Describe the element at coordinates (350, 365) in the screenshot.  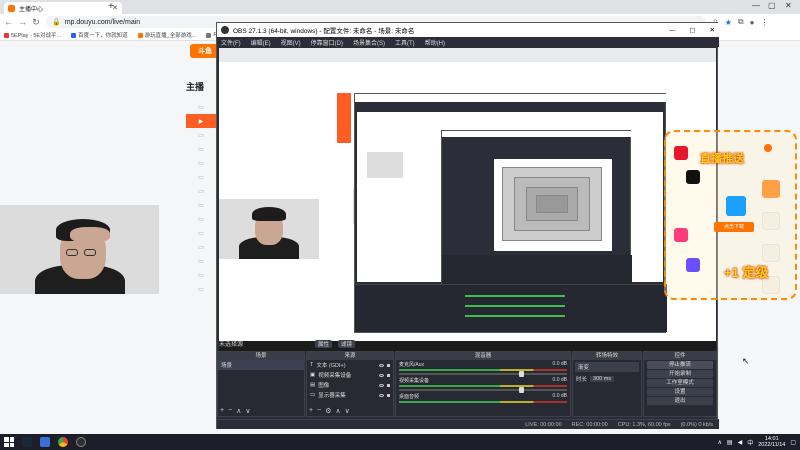
I see `source-item: T 文本 (GDI+)` at that location.